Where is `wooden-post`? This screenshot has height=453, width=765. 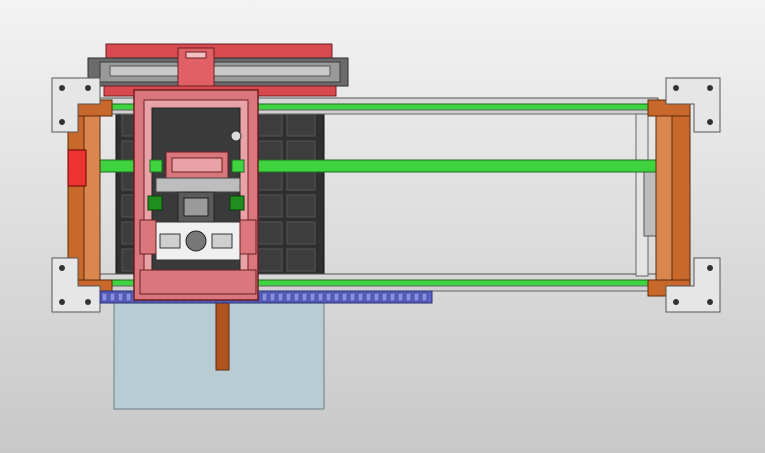
wooden-post is located at coordinates (222, 335).